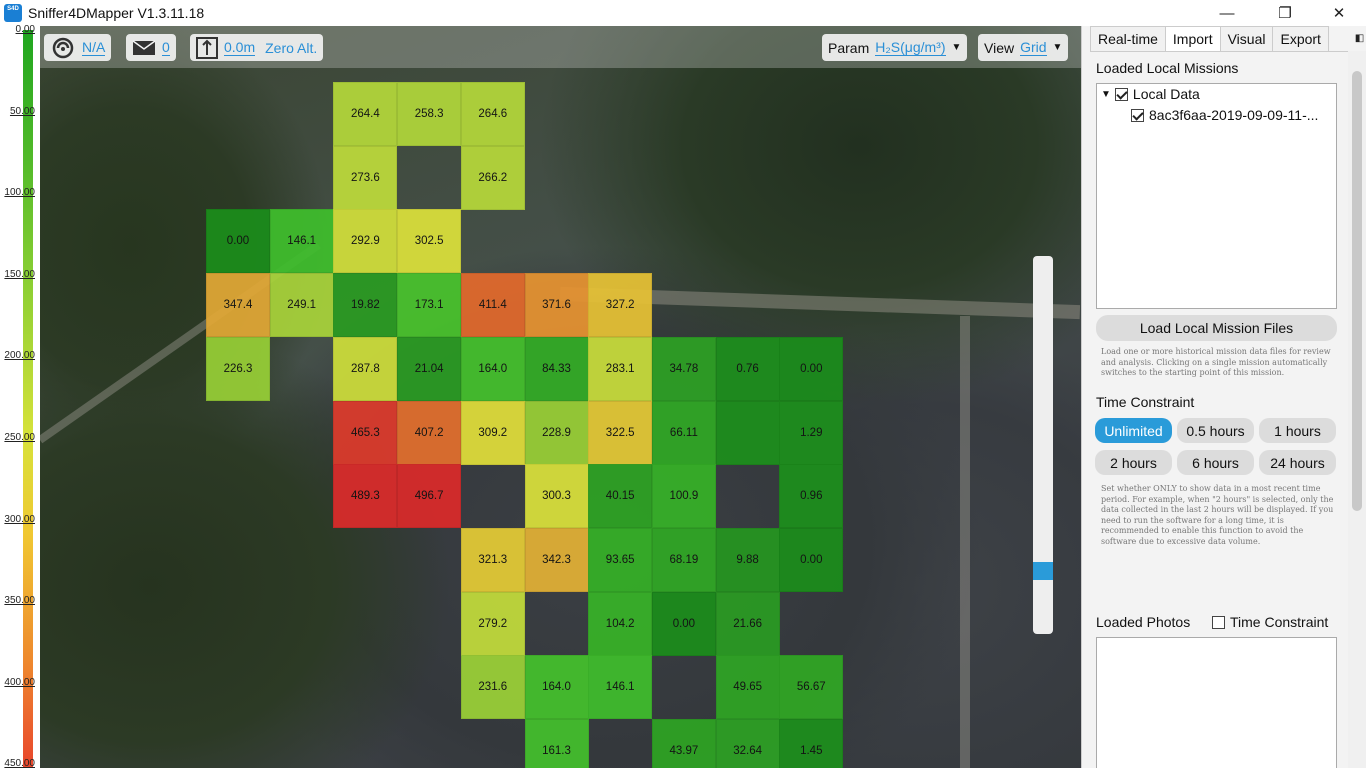 This screenshot has width=1366, height=768. What do you see at coordinates (747, 623) in the screenshot?
I see `grid-cell: 21.66` at bounding box center [747, 623].